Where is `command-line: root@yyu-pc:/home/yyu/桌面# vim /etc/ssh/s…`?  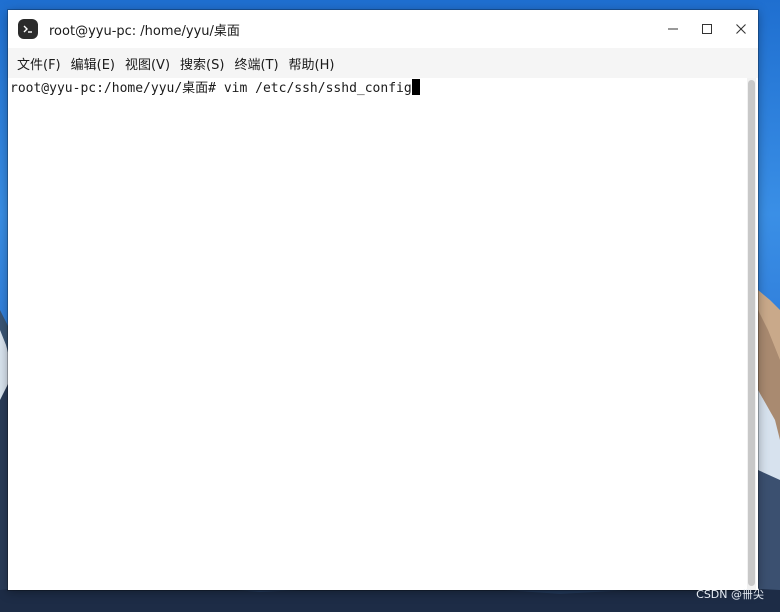
command-line: root@yyu-pc:/home/yyu/桌面# vim /etc/ssh/s… is located at coordinates (215, 88).